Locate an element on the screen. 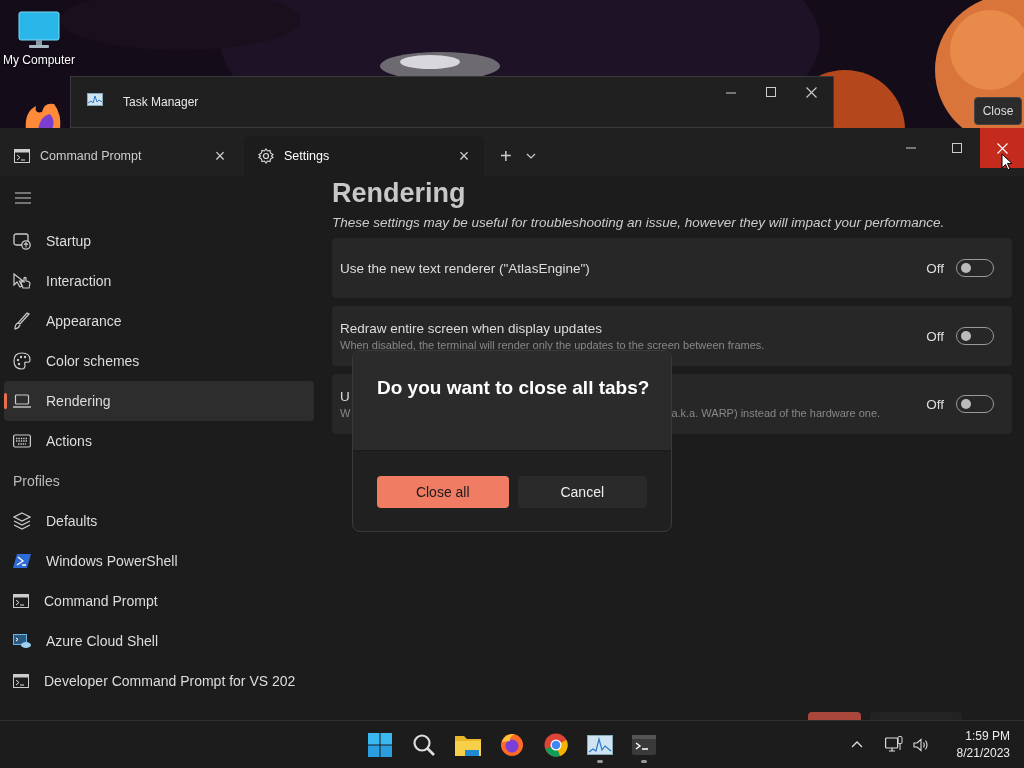  sidebar-item: Defaults is located at coordinates (159, 521).